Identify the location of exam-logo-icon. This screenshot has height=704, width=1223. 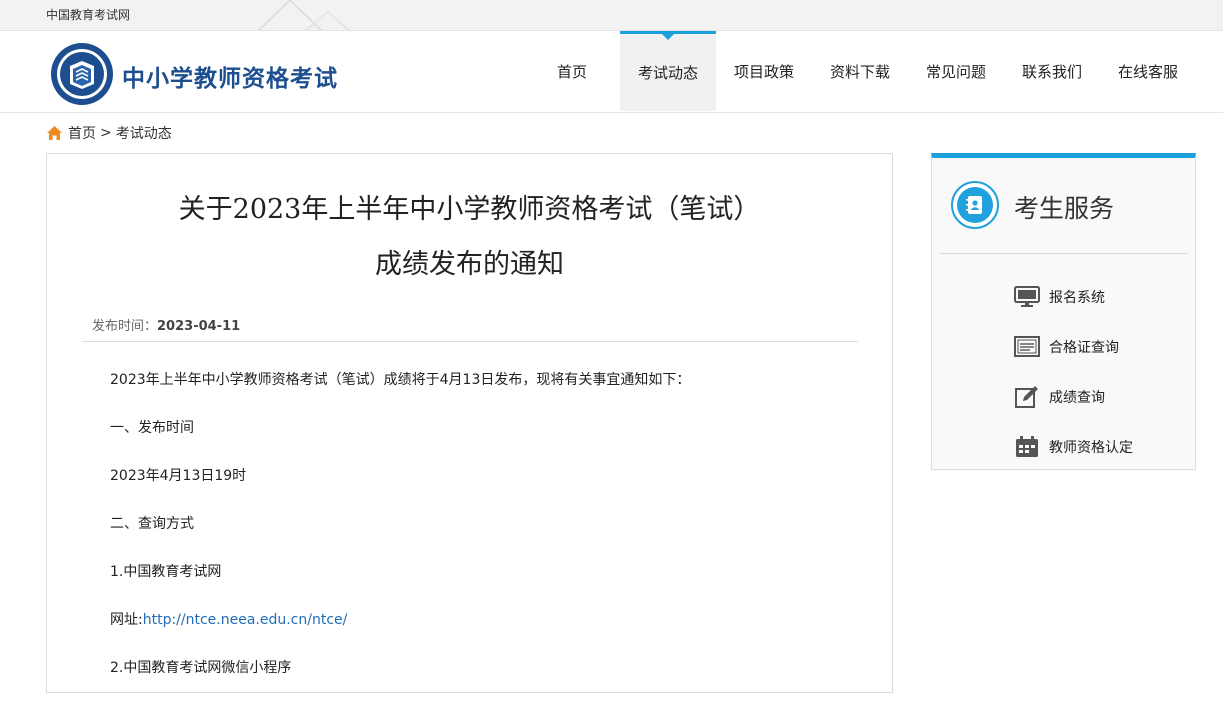
(82, 74).